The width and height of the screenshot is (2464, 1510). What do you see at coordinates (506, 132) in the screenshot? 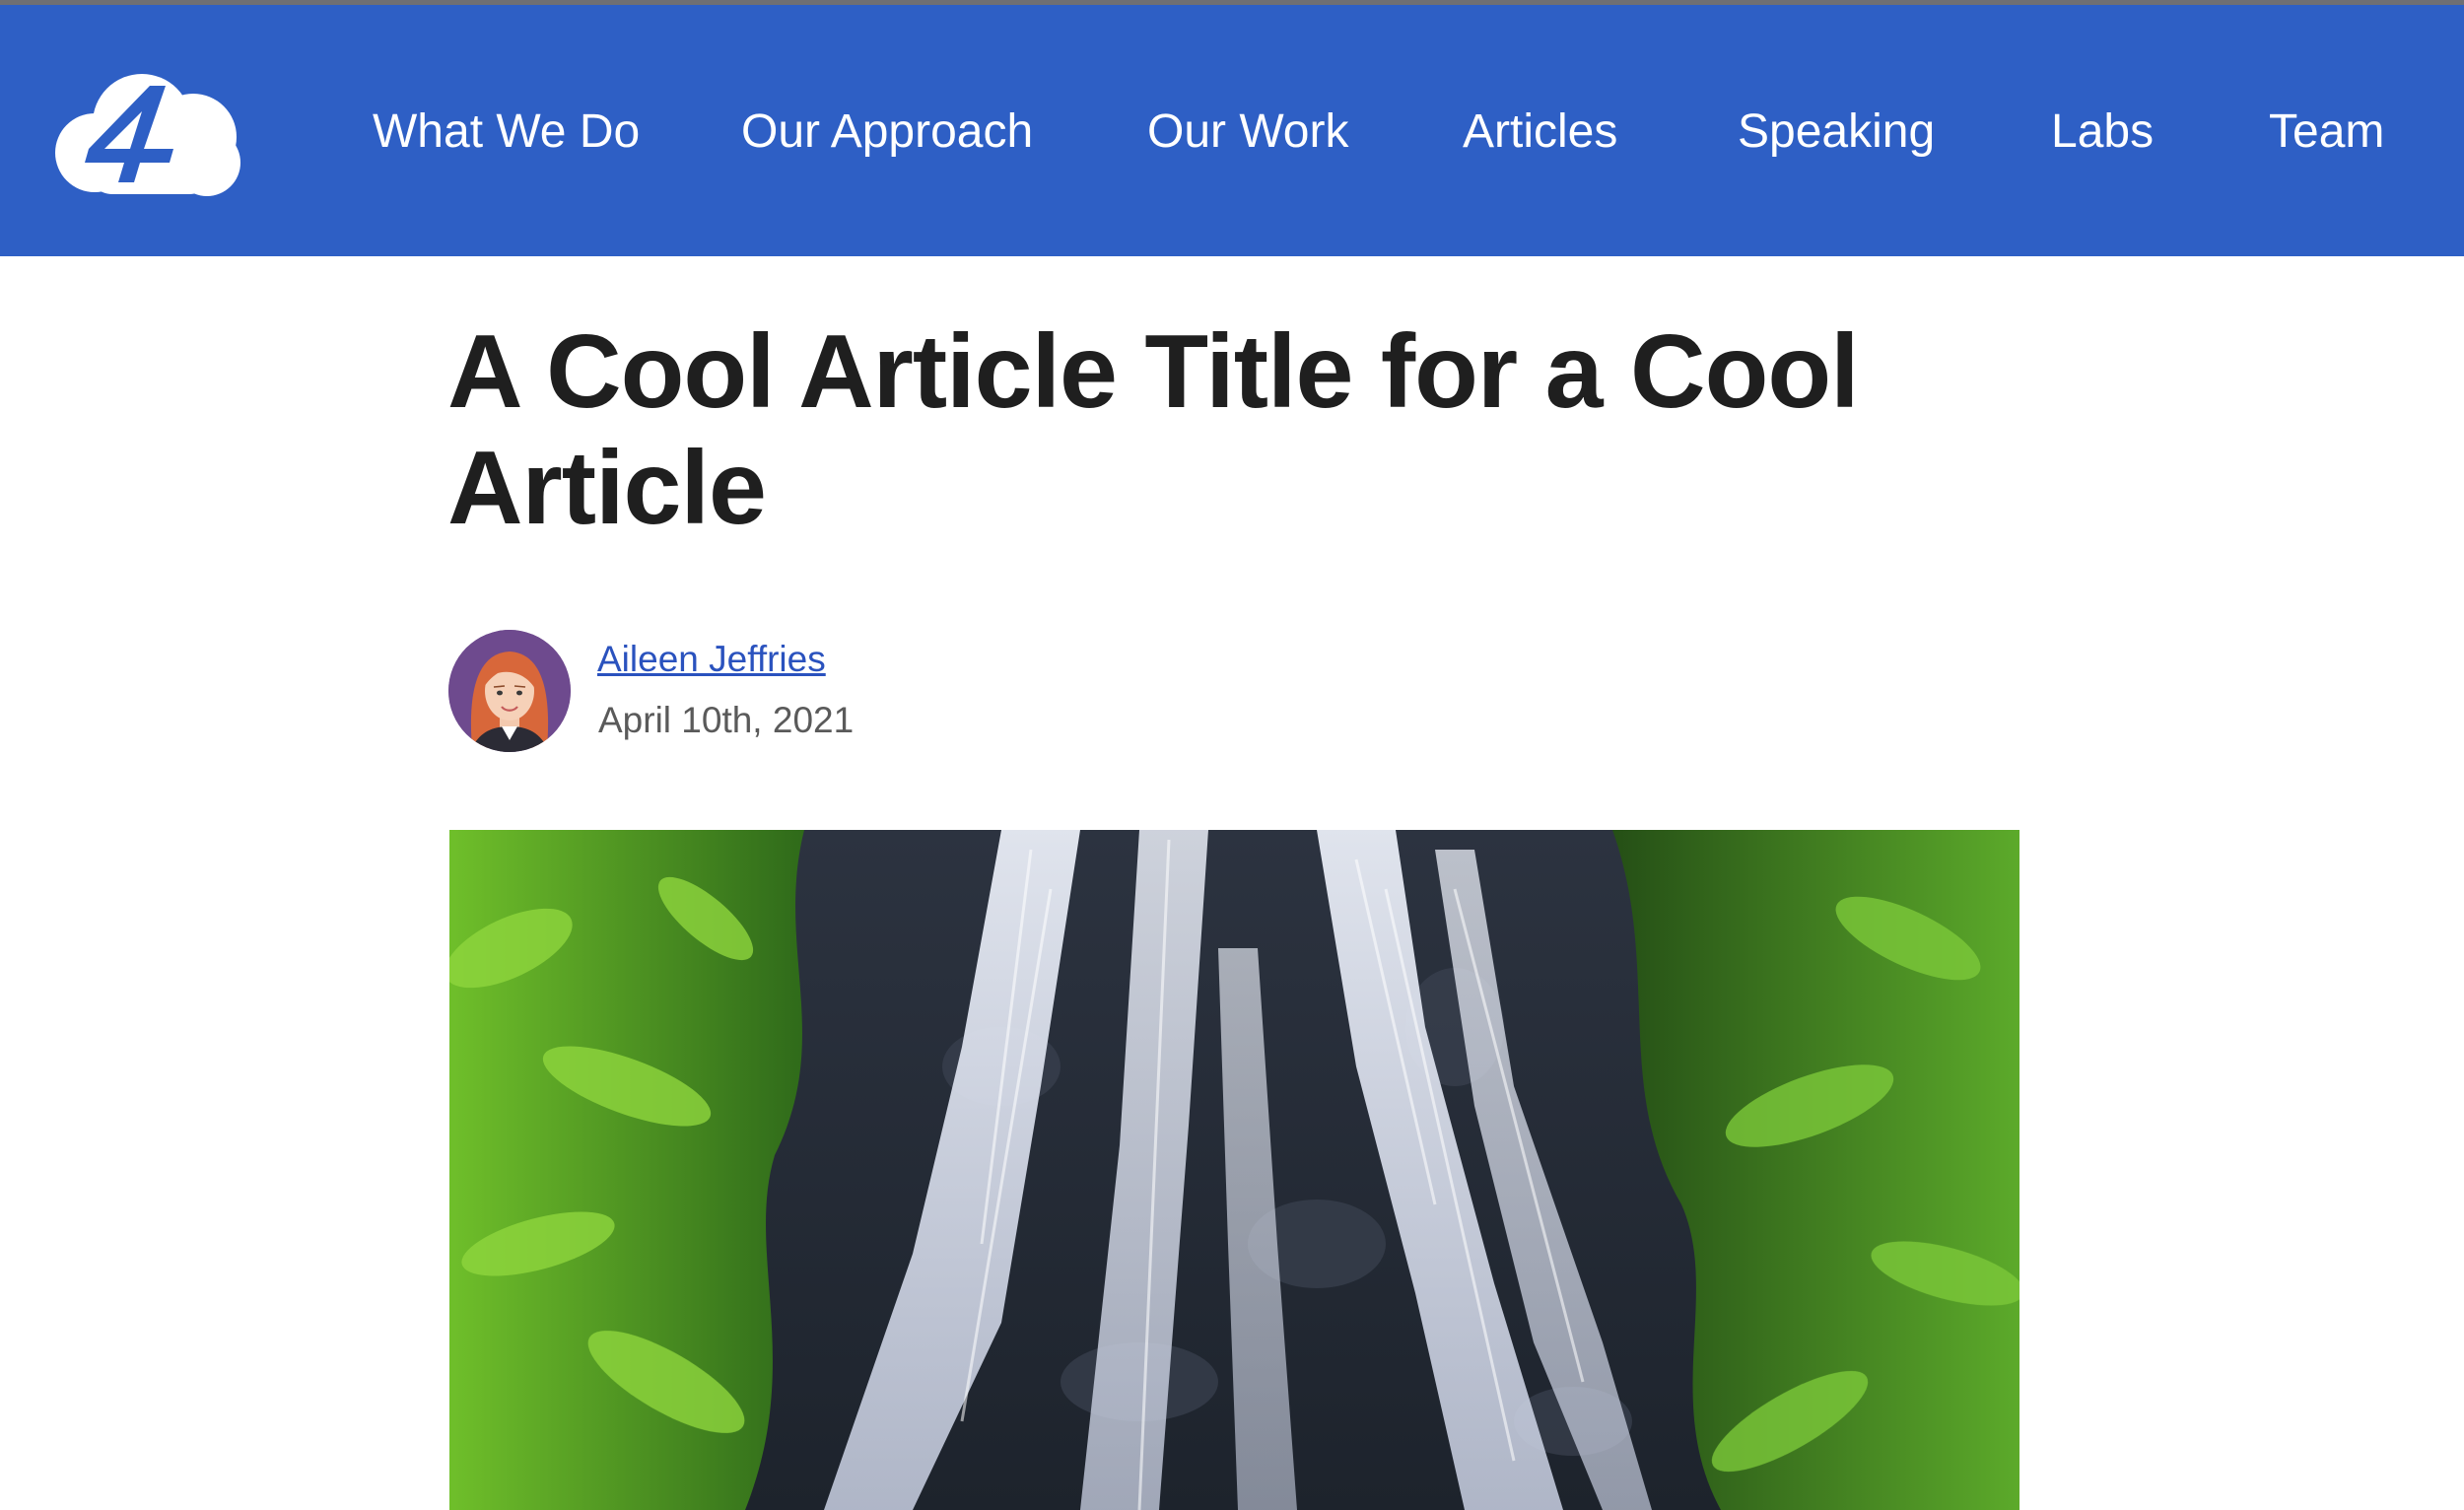
I see `nav-what-we-do: What We Do` at bounding box center [506, 132].